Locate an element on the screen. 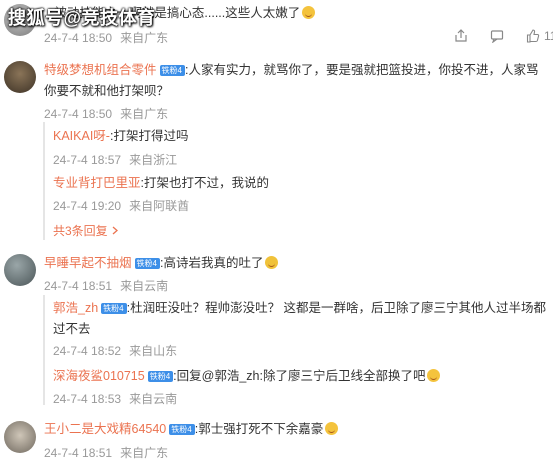 This screenshot has height=464, width=553. reply-item: 专业背打巴里亚:打架也打不过，我说的 is located at coordinates (161, 183).